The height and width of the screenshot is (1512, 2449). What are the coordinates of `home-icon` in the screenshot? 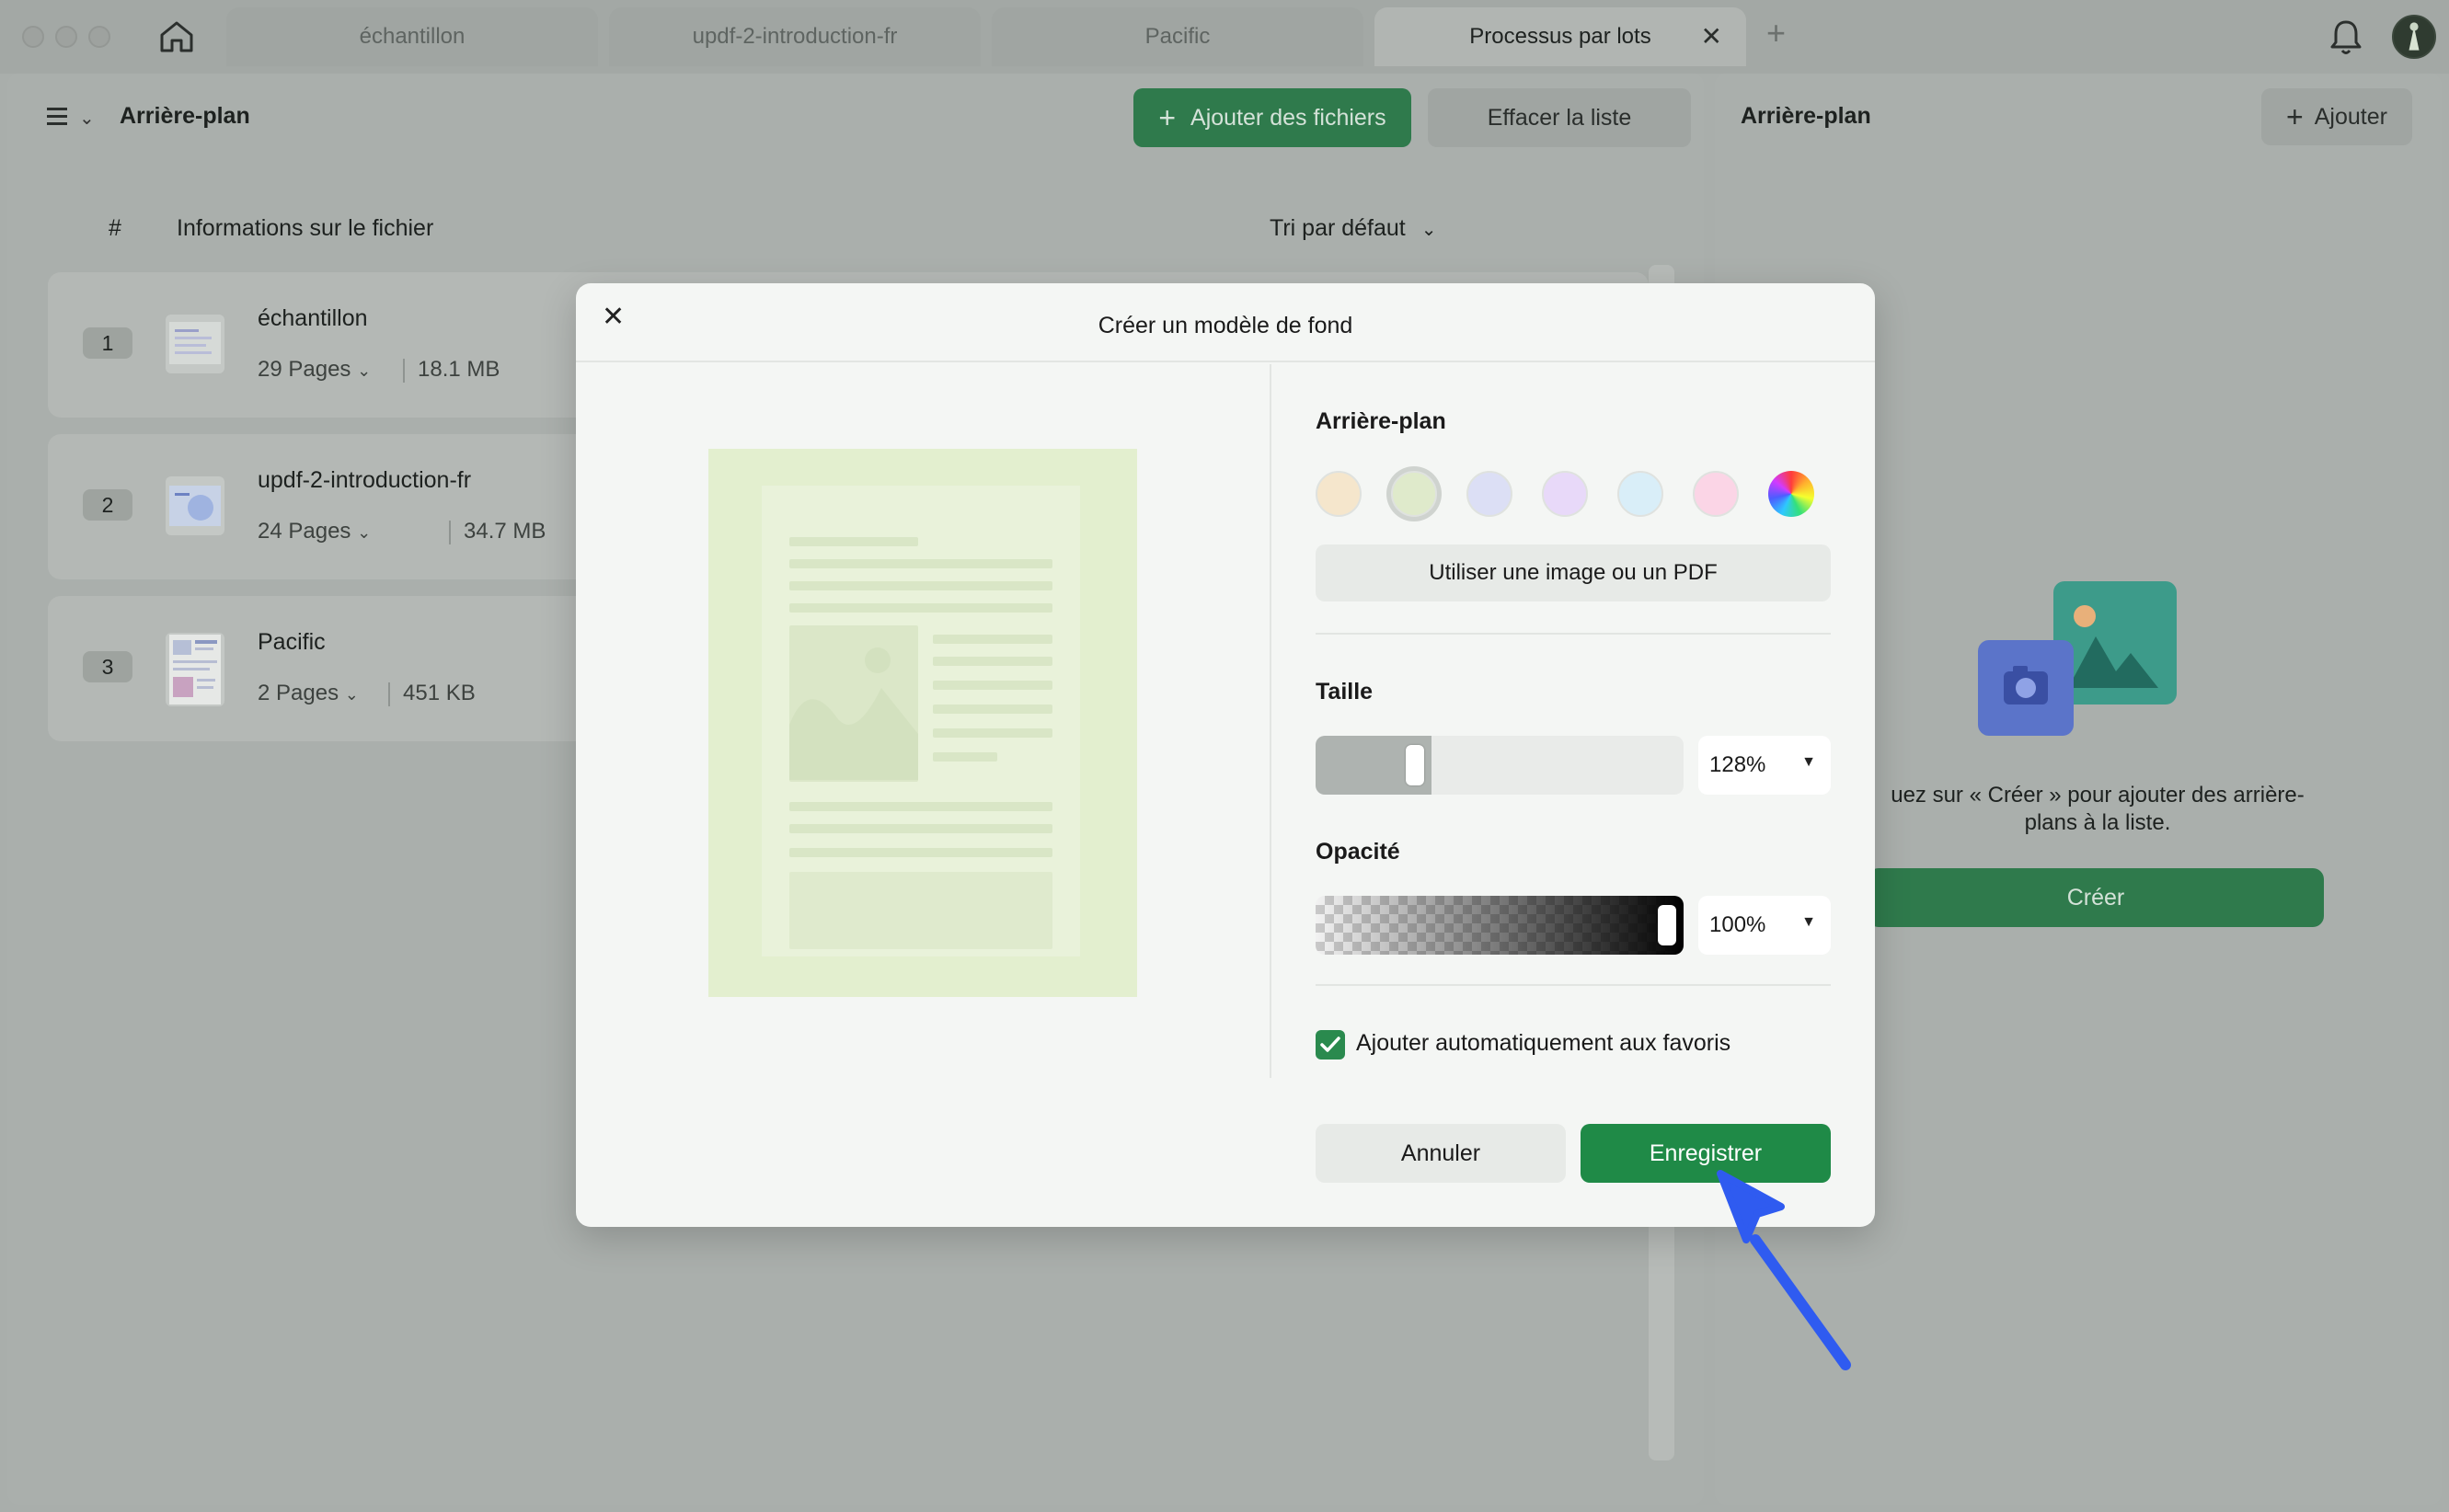 It's located at (176, 36).